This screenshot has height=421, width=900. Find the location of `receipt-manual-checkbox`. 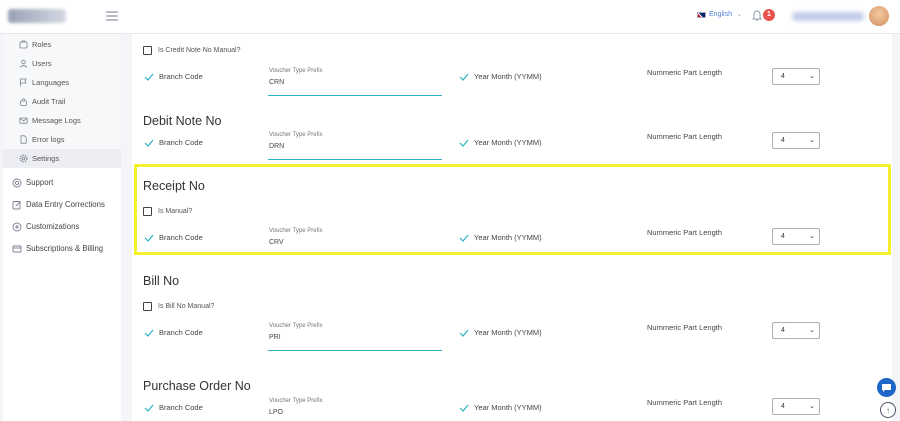

receipt-manual-checkbox is located at coordinates (147, 211).